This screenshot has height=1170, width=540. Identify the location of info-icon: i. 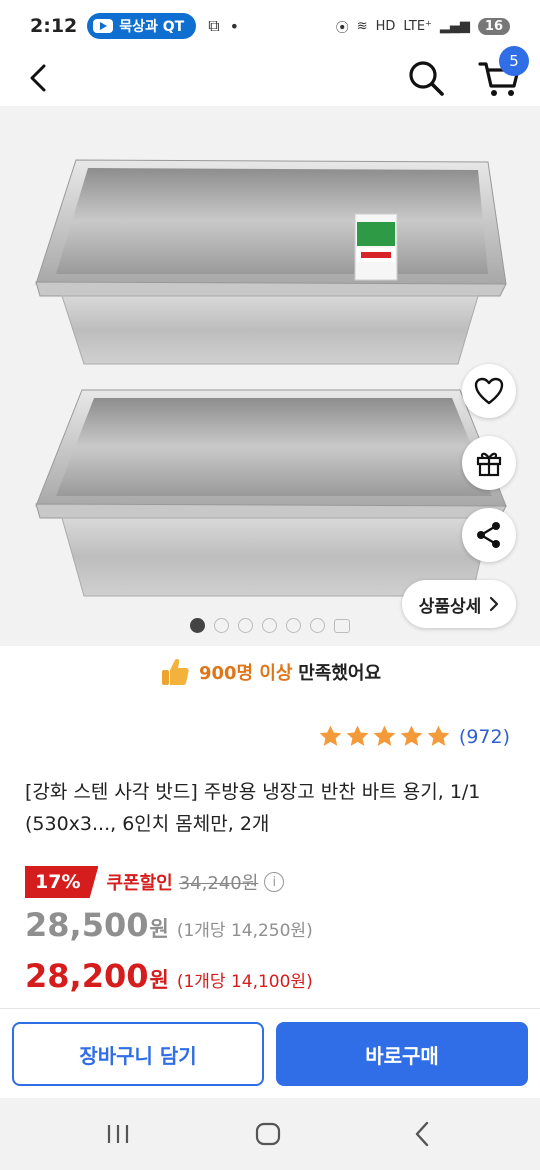
(274, 882).